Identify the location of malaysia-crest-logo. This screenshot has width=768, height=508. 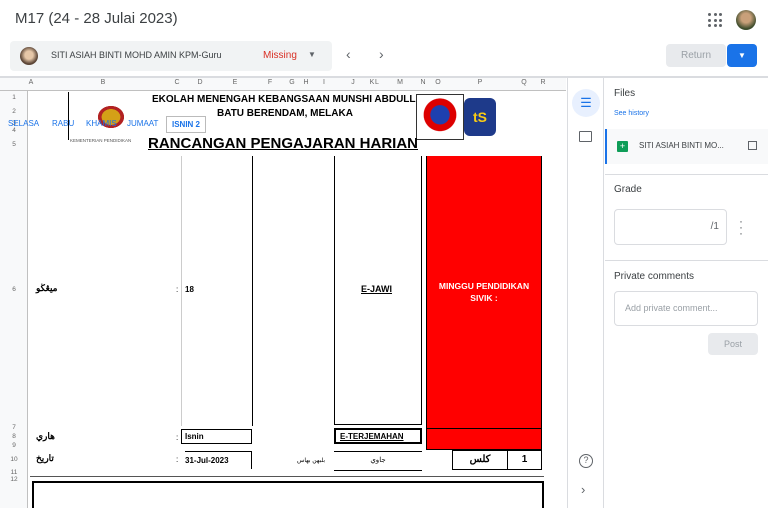
(111, 115).